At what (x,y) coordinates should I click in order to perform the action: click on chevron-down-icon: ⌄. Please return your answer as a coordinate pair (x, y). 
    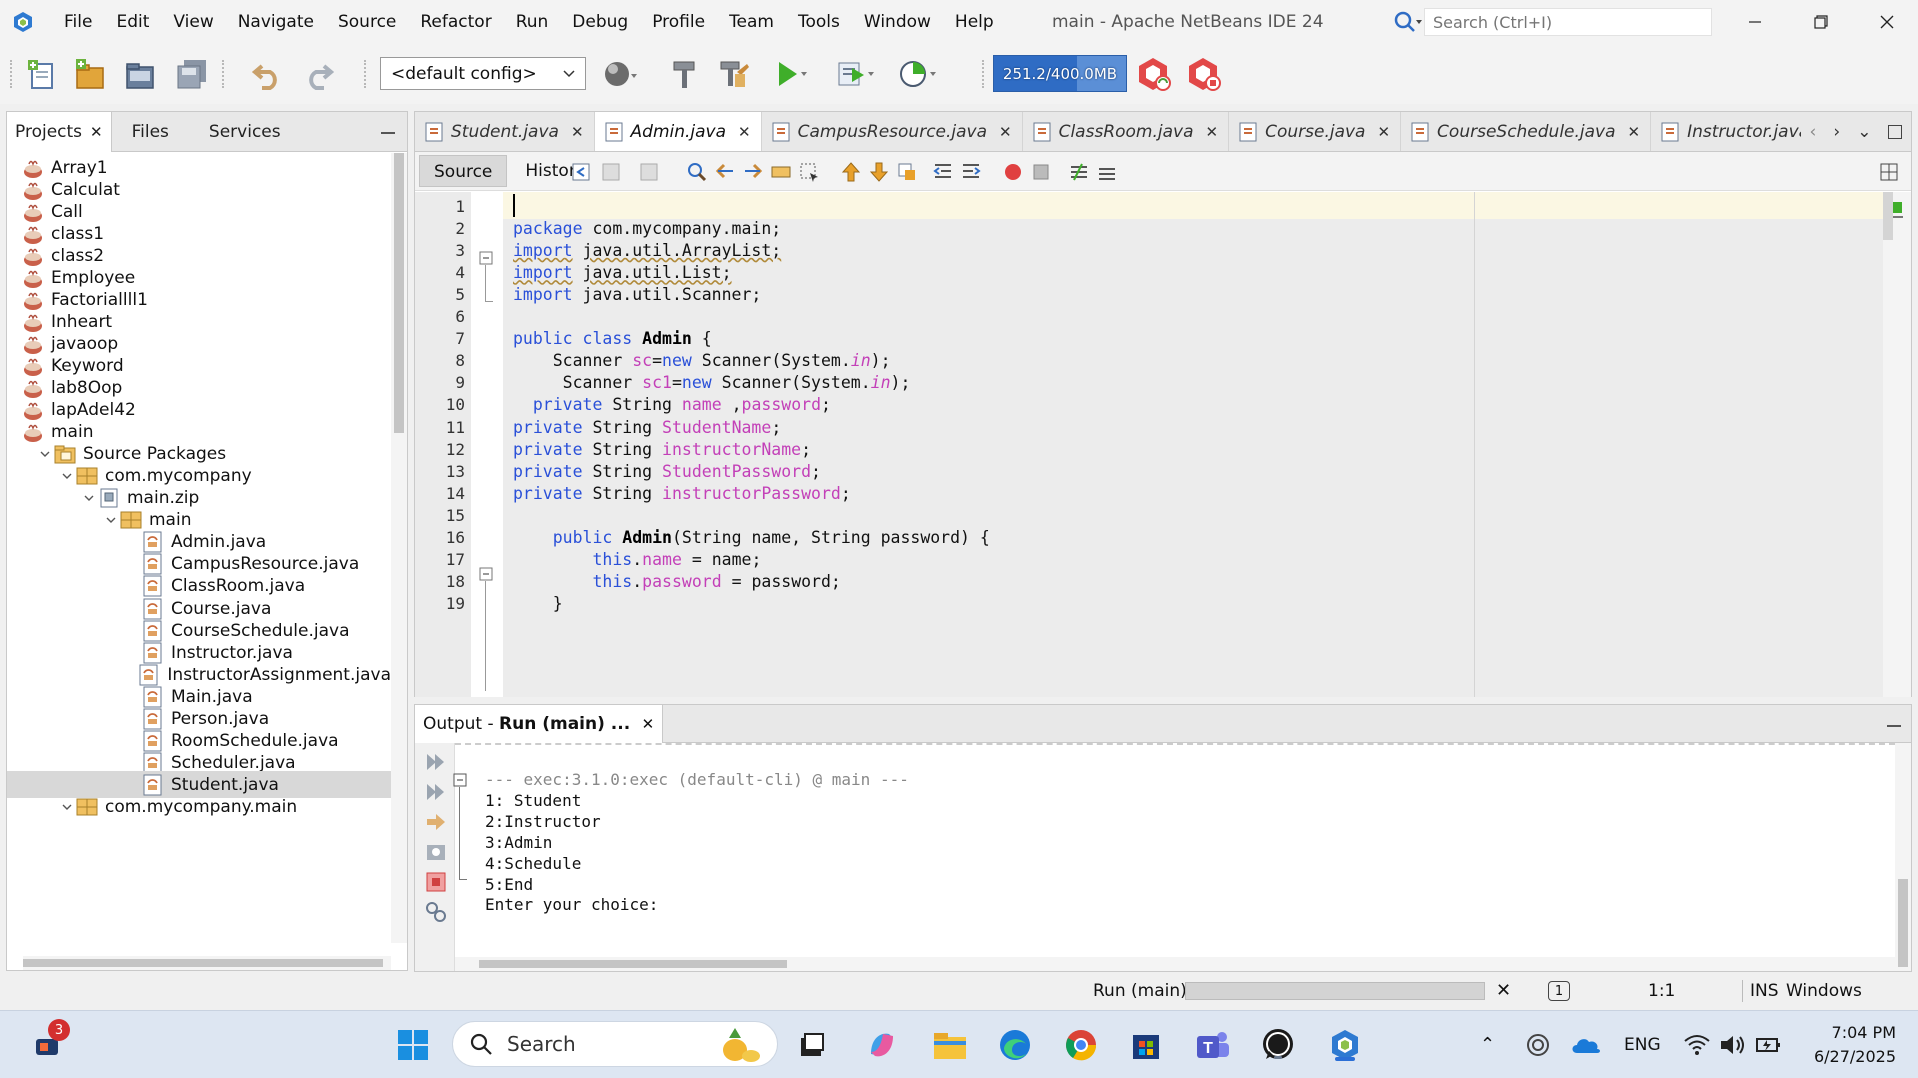
    Looking at the image, I should click on (1864, 132).